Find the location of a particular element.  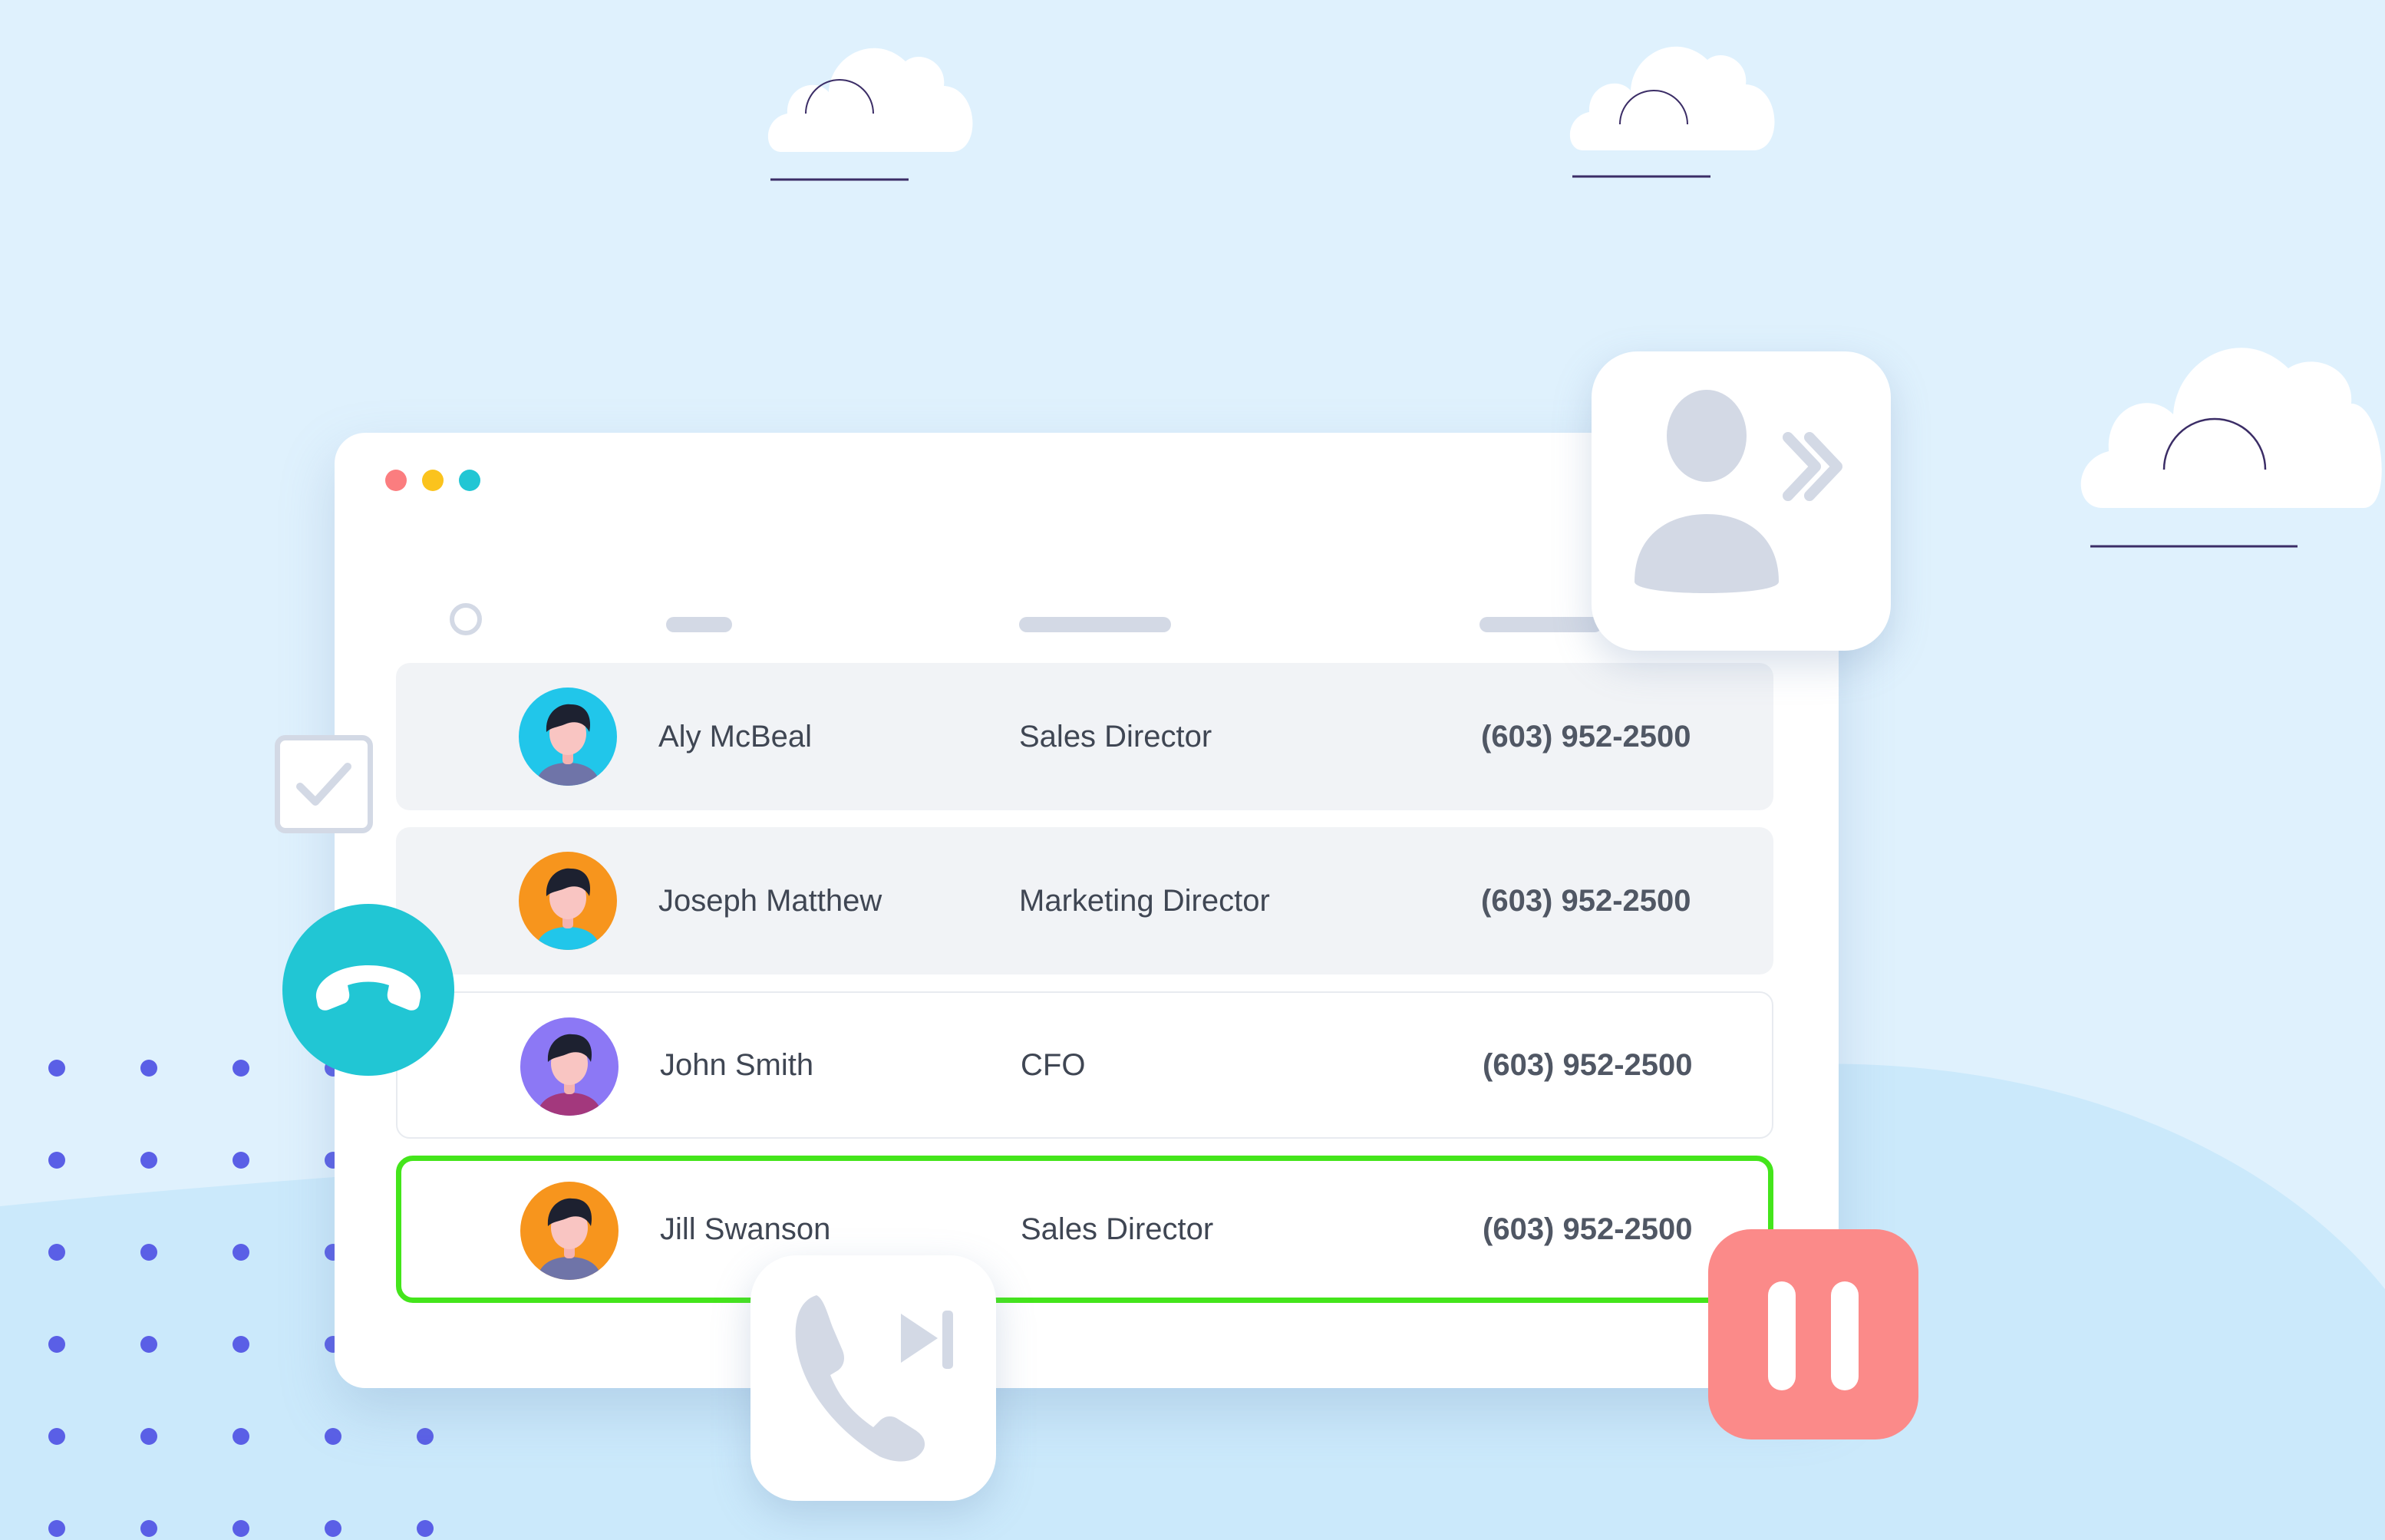

contact-name: Joseph Matthew is located at coordinates (770, 900).